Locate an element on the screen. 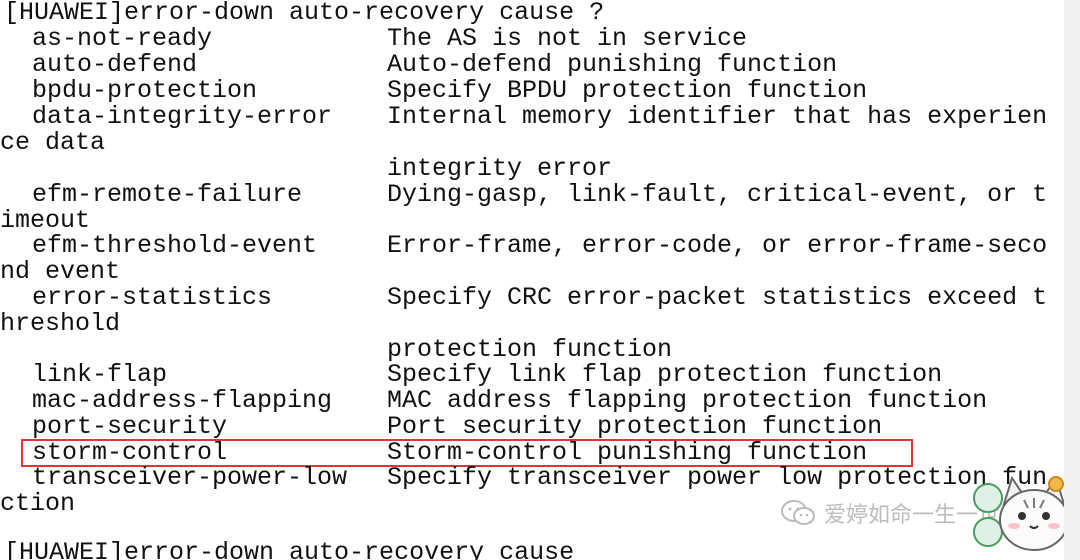 This screenshot has width=1080, height=560. continuation-text: integrity error is located at coordinates (500, 168).